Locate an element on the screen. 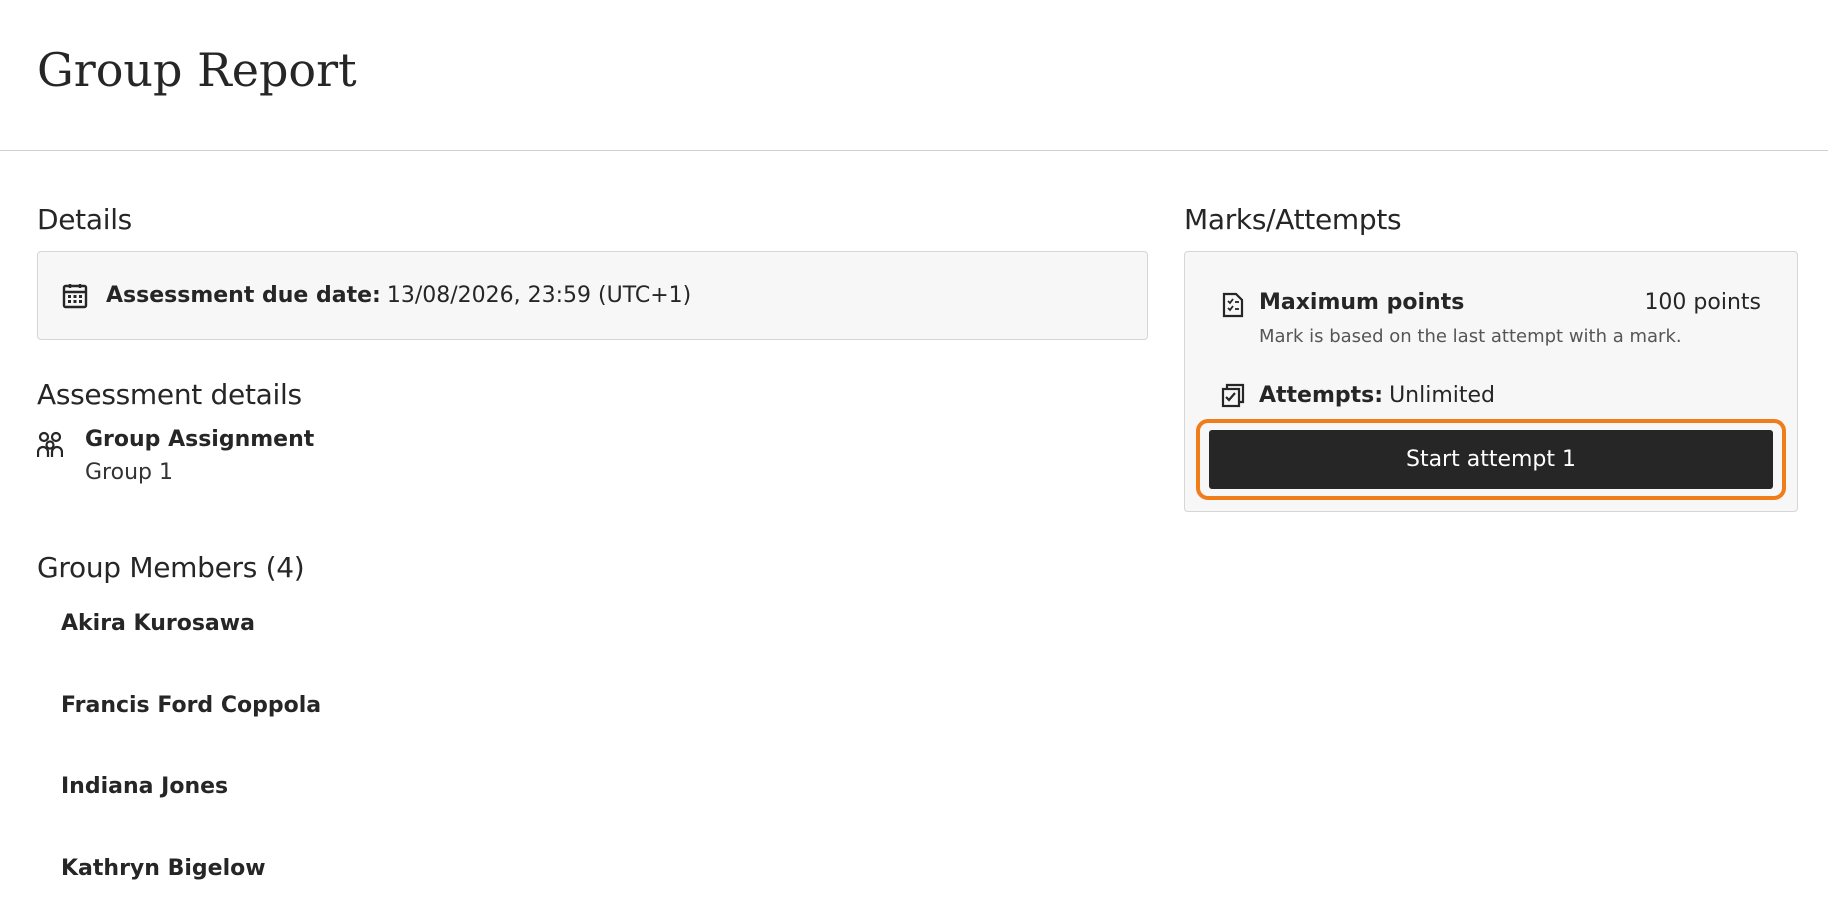 This screenshot has height=919, width=1828. member-item: Kathryn Bigelow is located at coordinates (163, 868).